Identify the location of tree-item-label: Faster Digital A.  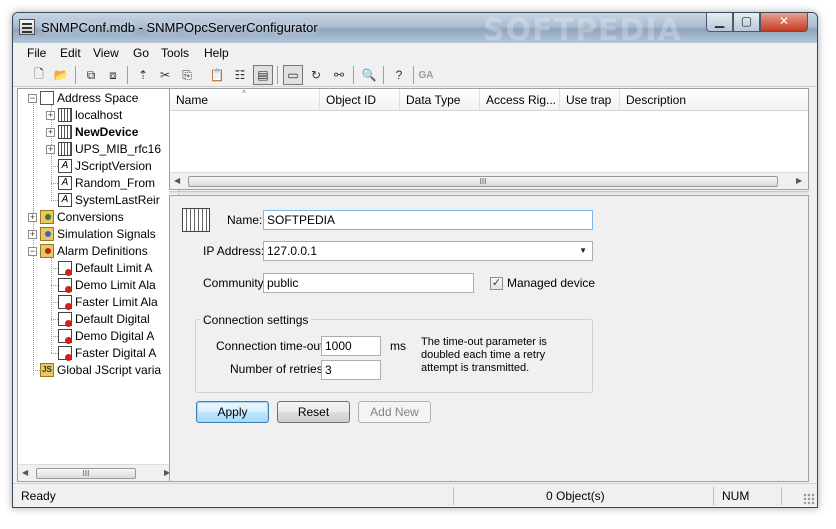
(116, 353).